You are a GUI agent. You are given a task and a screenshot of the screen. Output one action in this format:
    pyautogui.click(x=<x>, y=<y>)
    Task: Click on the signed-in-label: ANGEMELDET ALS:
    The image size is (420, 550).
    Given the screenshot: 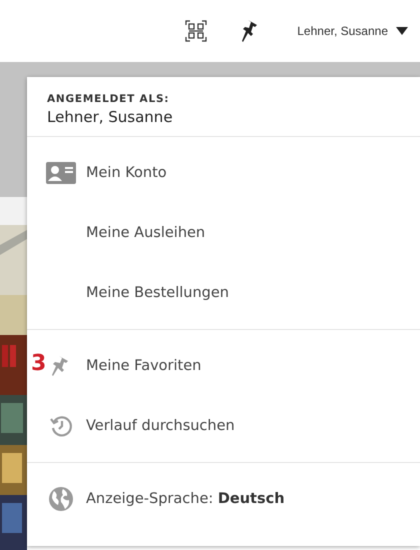 What is the action you would take?
    pyautogui.click(x=108, y=99)
    